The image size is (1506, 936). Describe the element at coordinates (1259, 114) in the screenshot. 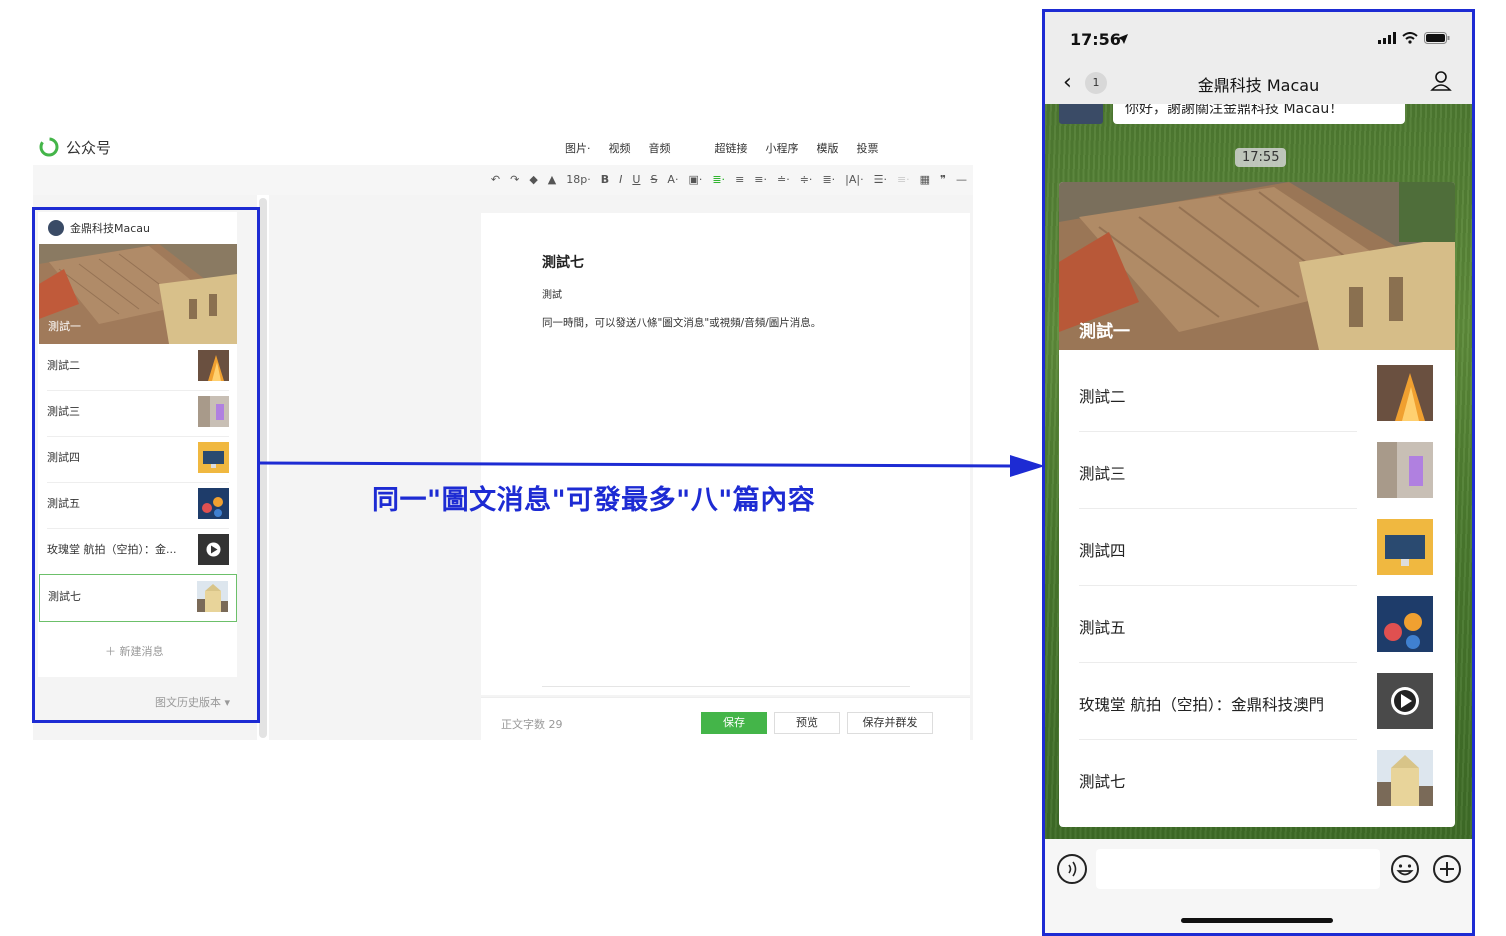

I see `previous-message-bubble: 你好，謝謝關注金鼎科技 Macau！` at that location.